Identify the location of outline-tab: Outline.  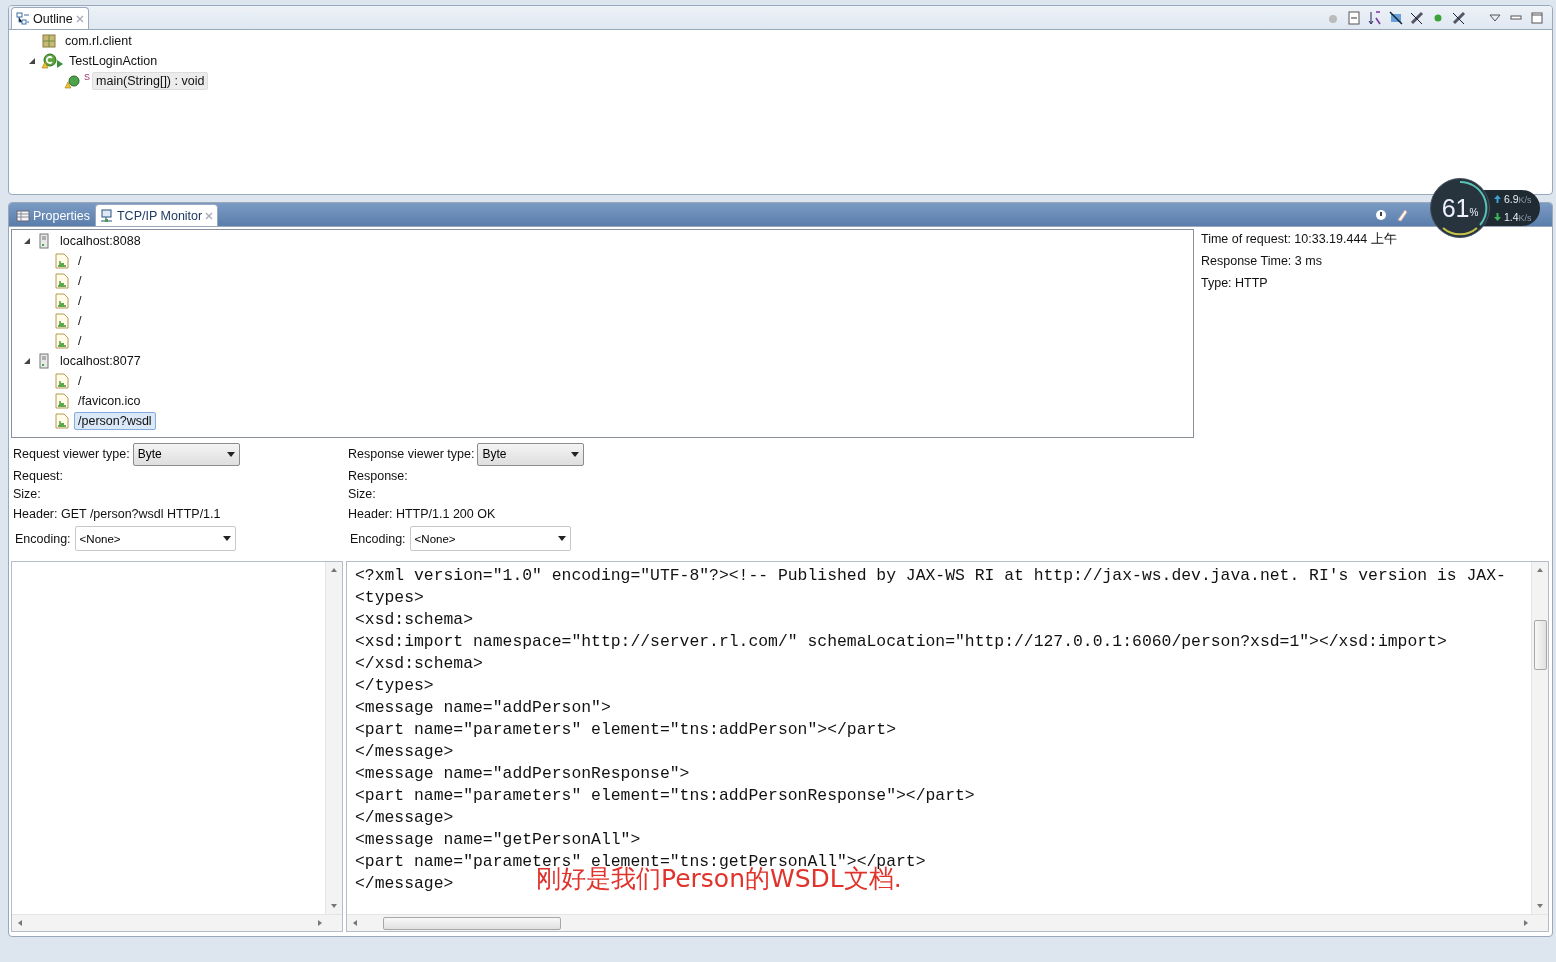
(50, 18).